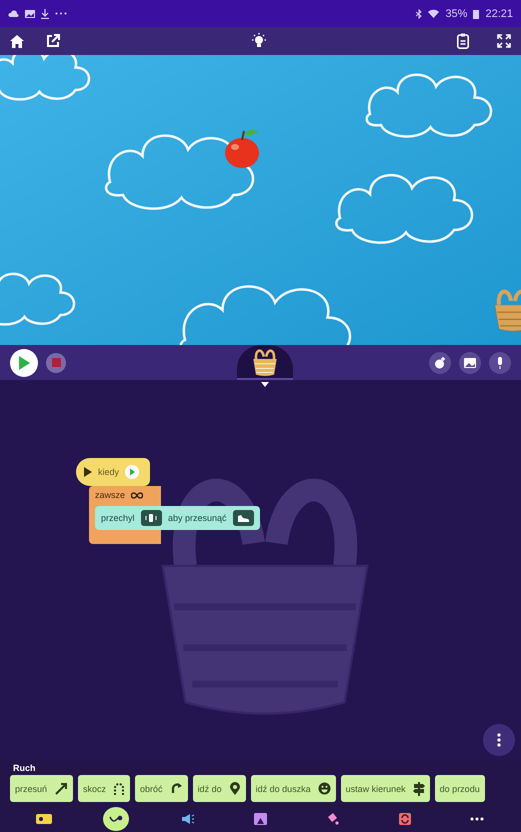 The image size is (521, 832). Describe the element at coordinates (109, 472) in the screenshot. I see `block-label: kiedy` at that location.